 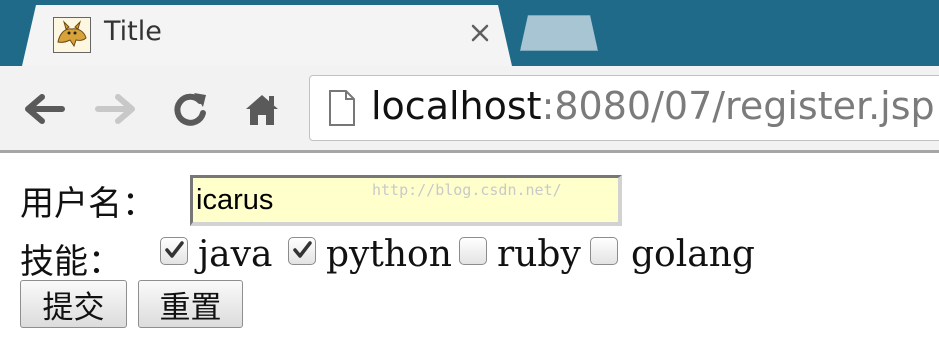 I want to click on golang-label: golang, so click(x=693, y=254).